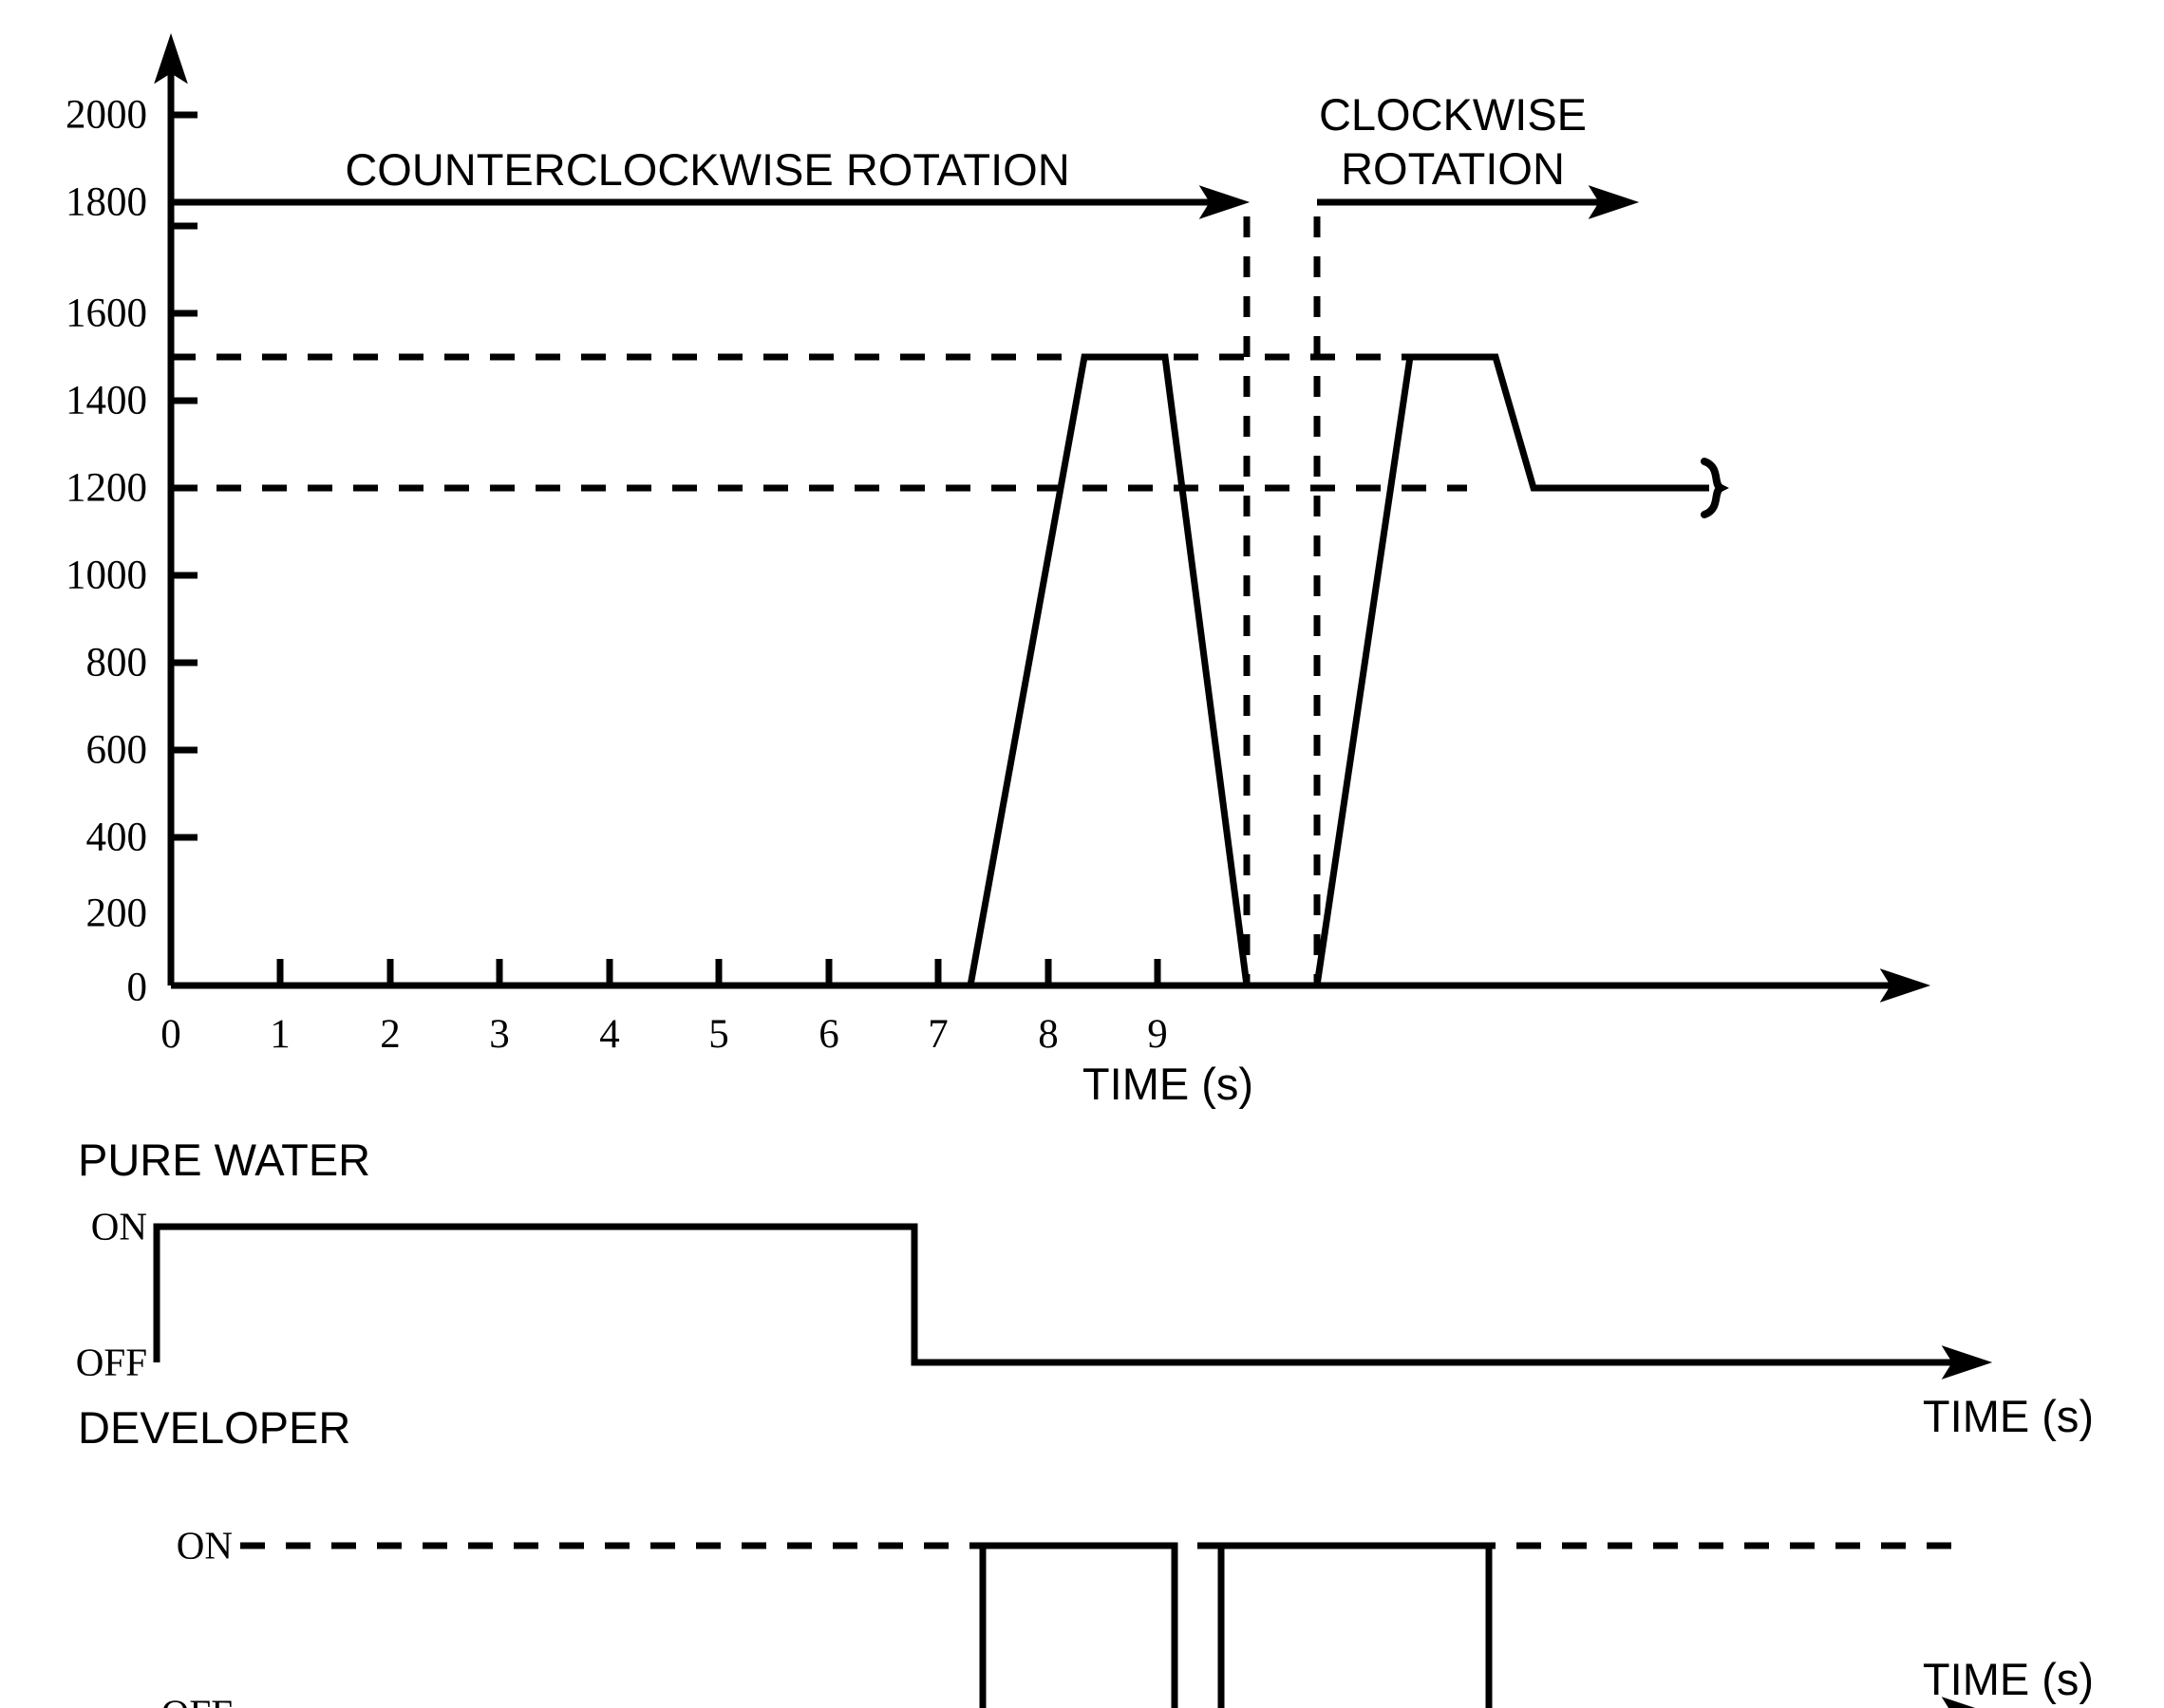 This screenshot has height=1708, width=2164. Describe the element at coordinates (939, 1034) in the screenshot. I see `x-tick-label-7: 7` at that location.